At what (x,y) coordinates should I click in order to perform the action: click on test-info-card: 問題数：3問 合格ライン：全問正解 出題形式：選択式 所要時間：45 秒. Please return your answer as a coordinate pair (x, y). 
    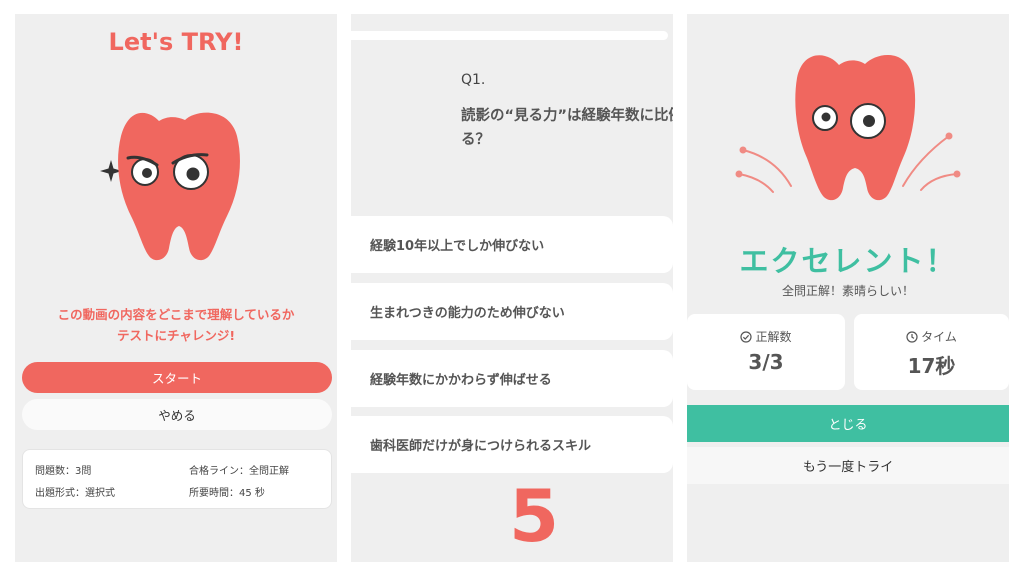
    Looking at the image, I should click on (177, 479).